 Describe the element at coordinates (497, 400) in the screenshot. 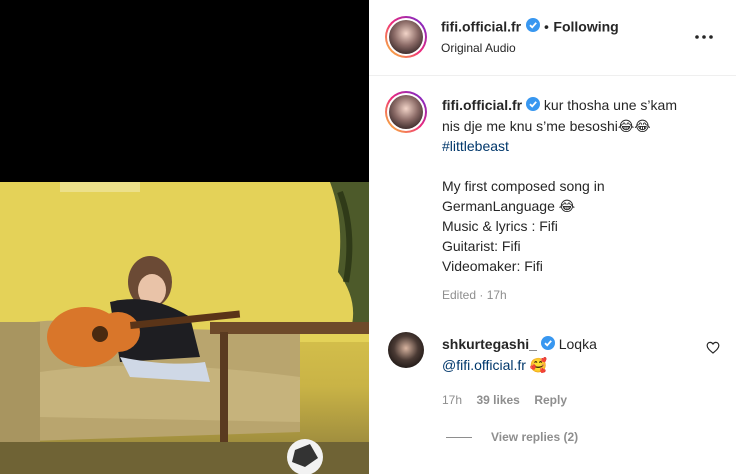

I see `comment-likes: 39 likes` at that location.